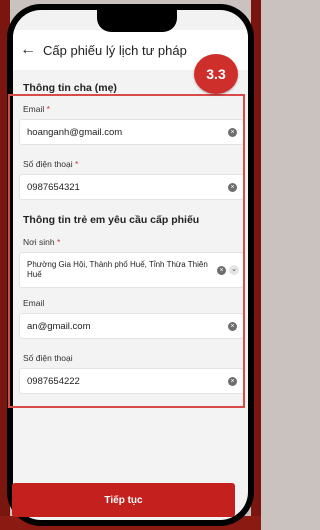  What do you see at coordinates (48, 358) in the screenshot?
I see `child-phone-label: Số điện thoại` at bounding box center [48, 358].